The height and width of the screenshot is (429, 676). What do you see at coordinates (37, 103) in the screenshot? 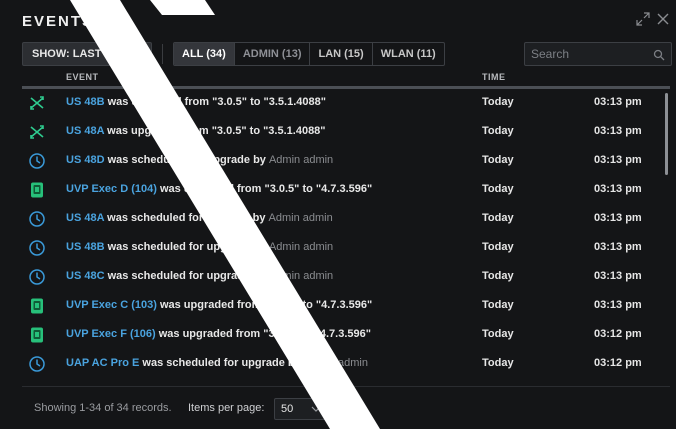
I see `upgrade-icon` at bounding box center [37, 103].